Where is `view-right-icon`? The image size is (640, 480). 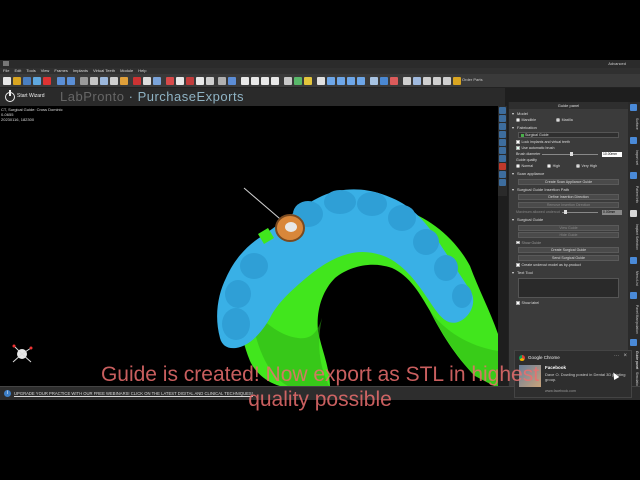
view-right-icon is located at coordinates (502, 134).